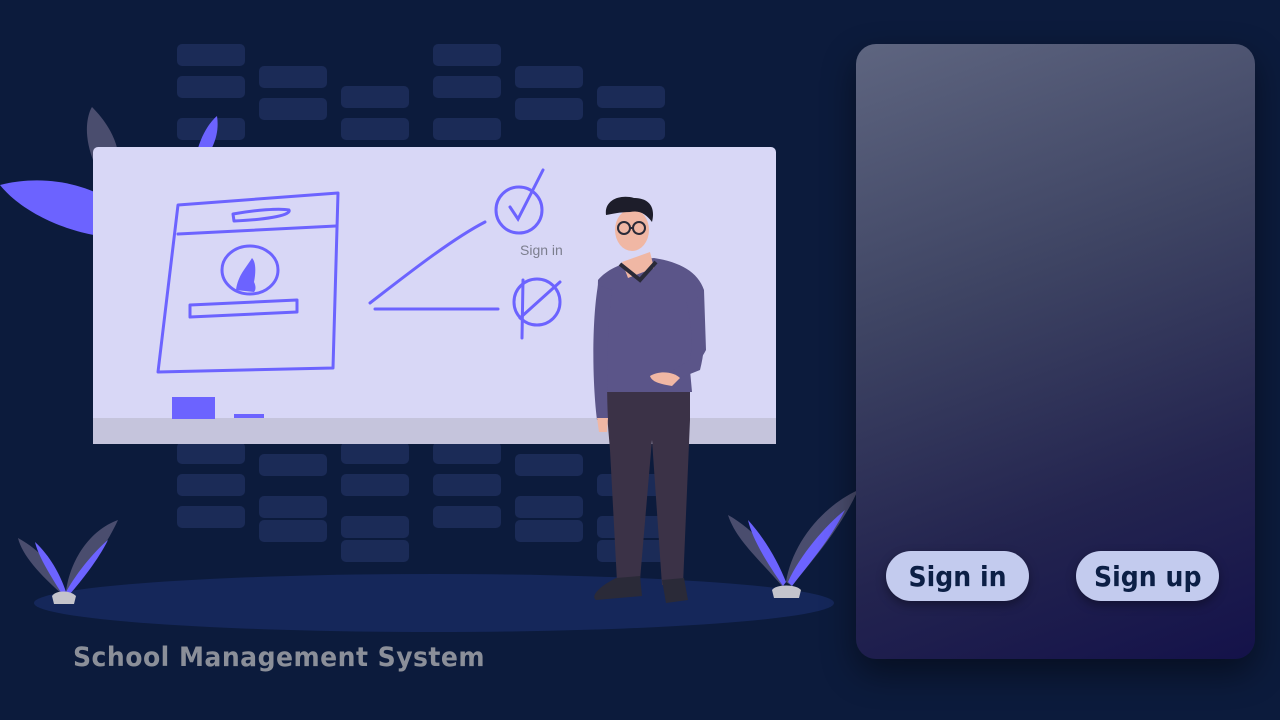  Describe the element at coordinates (193, 408) in the screenshot. I see `eraser` at that location.